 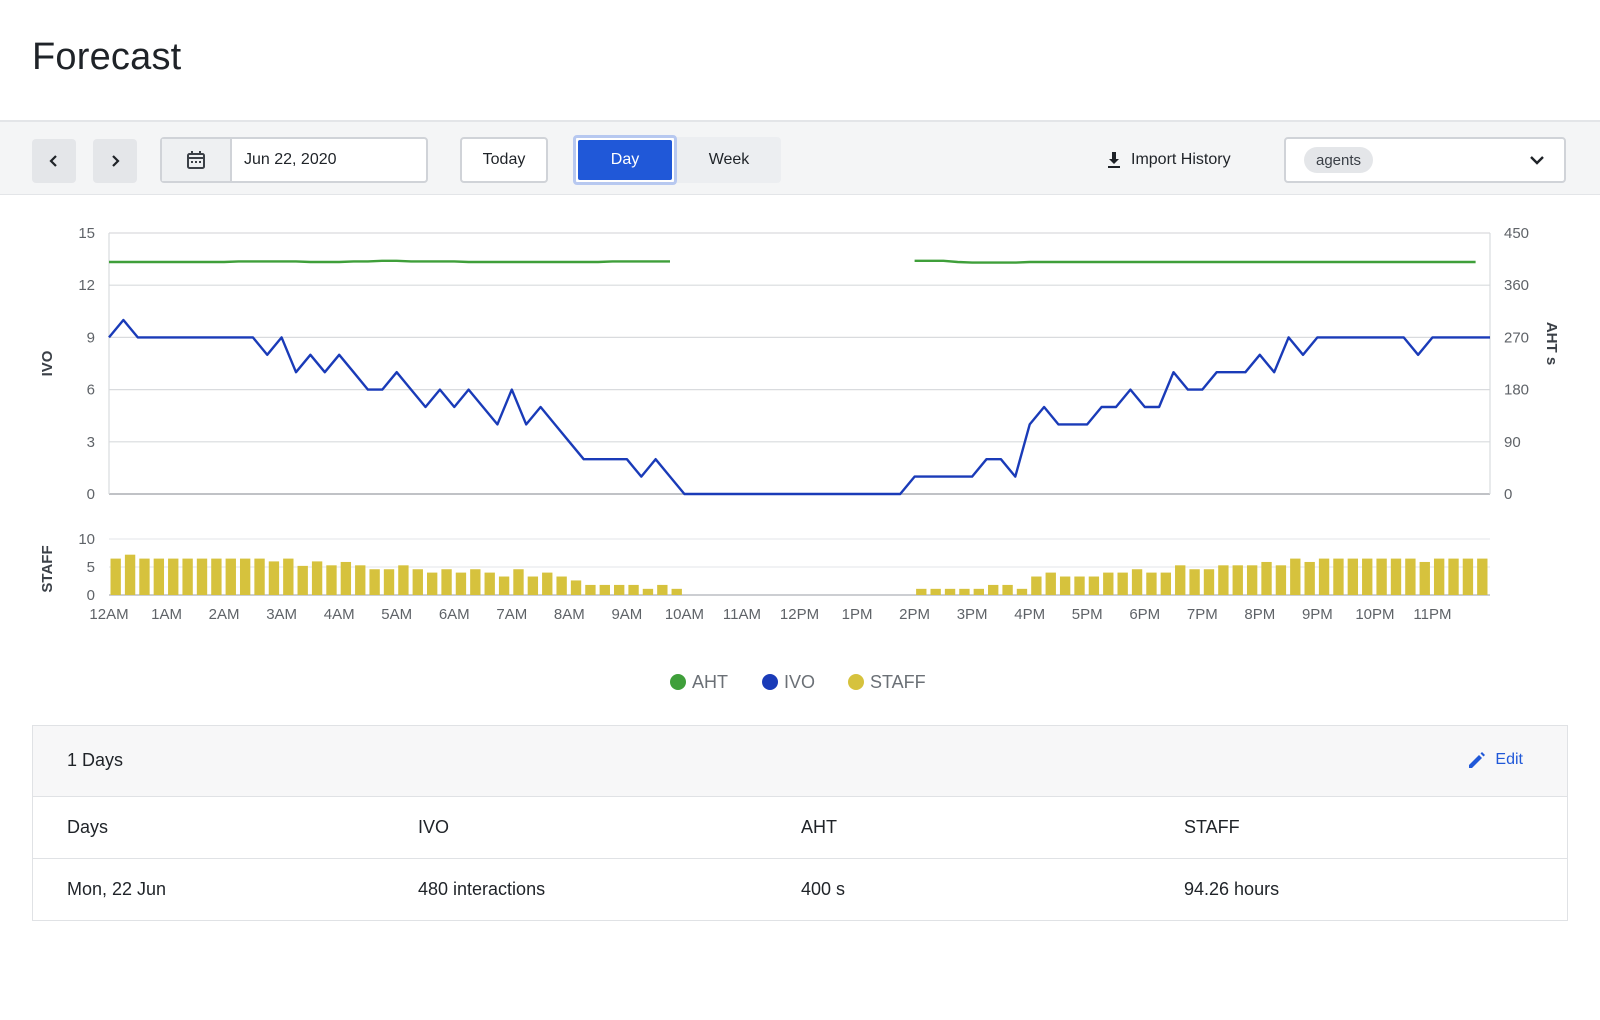 I want to click on week-view-button: Week, so click(x=729, y=160).